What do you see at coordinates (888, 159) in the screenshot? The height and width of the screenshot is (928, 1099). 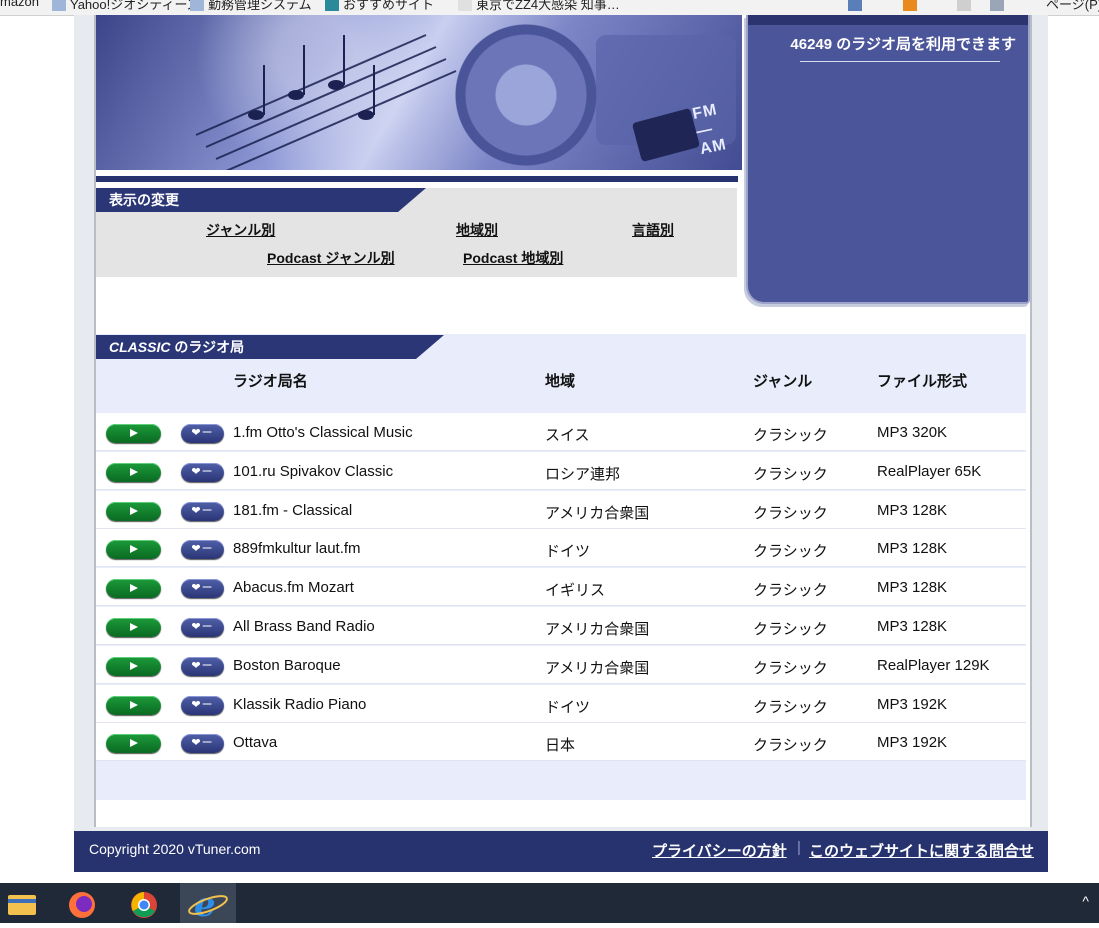 I see `station-count-panel: 46249 のラジオ局を利用できます` at bounding box center [888, 159].